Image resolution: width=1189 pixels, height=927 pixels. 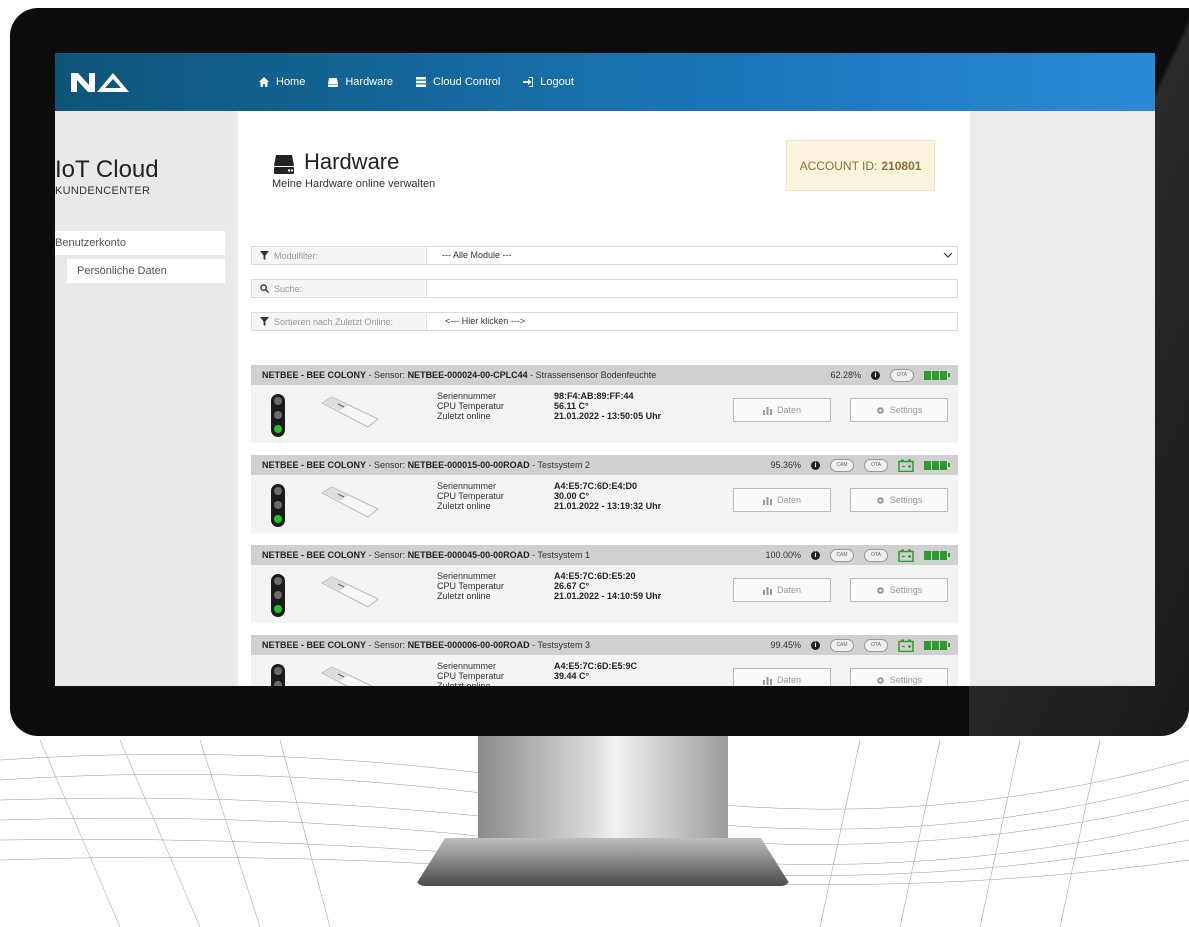 What do you see at coordinates (595, 576) in the screenshot?
I see `serial-value: A4:E5:7C:6D:E5:20` at bounding box center [595, 576].